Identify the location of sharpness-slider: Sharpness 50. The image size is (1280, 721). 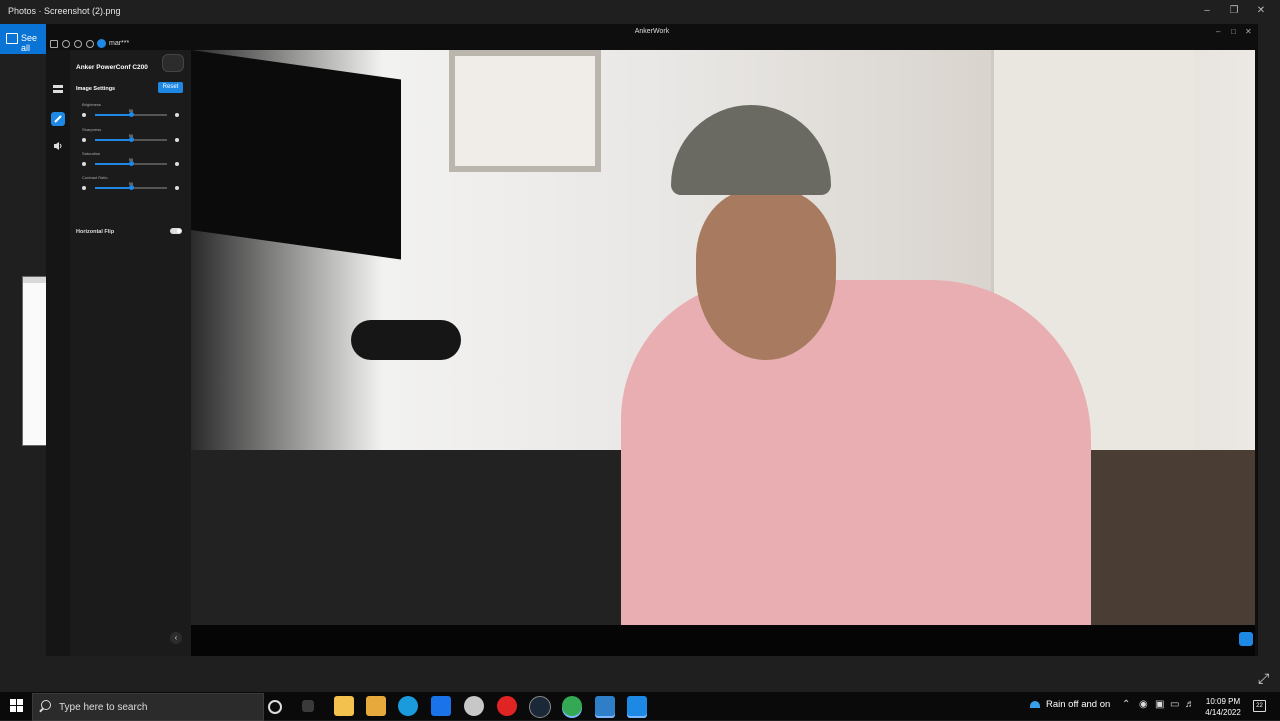
(131, 137).